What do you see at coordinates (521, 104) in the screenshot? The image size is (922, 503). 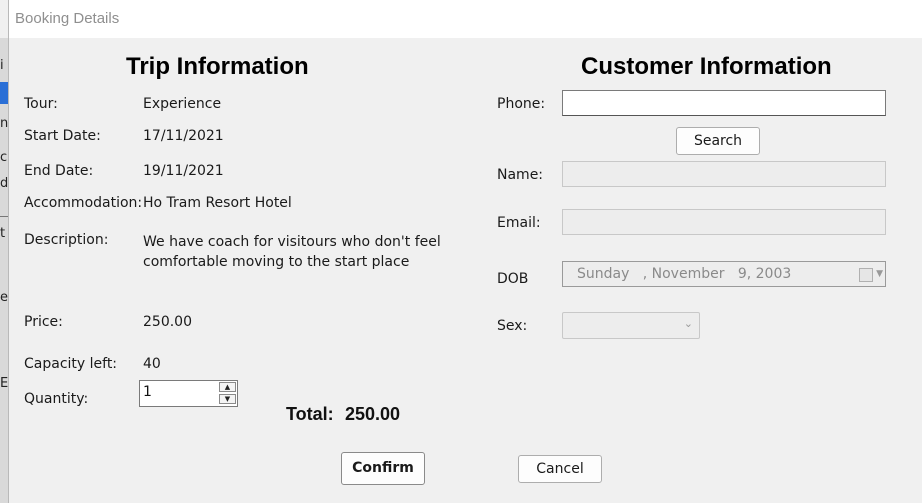 I see `phone-label: Phone:` at bounding box center [521, 104].